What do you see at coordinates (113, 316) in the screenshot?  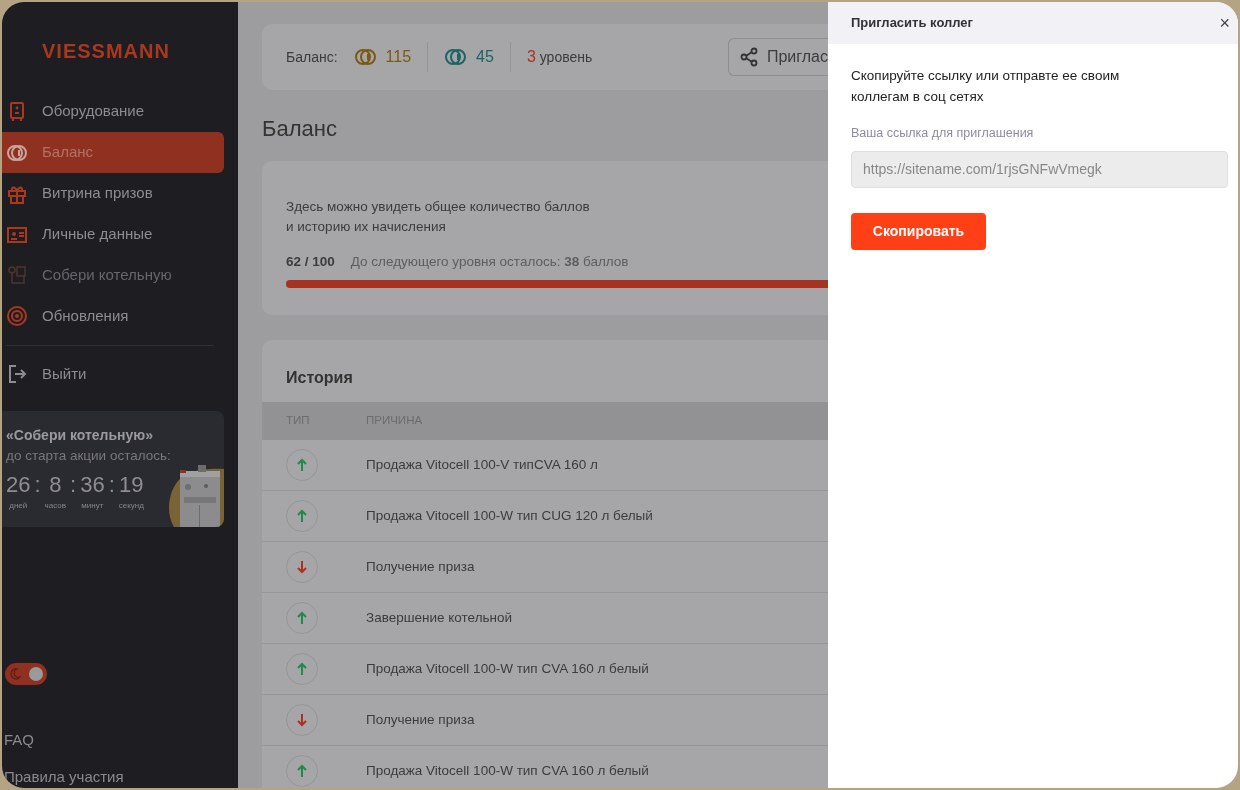 I see `nav-item: Обновления` at bounding box center [113, 316].